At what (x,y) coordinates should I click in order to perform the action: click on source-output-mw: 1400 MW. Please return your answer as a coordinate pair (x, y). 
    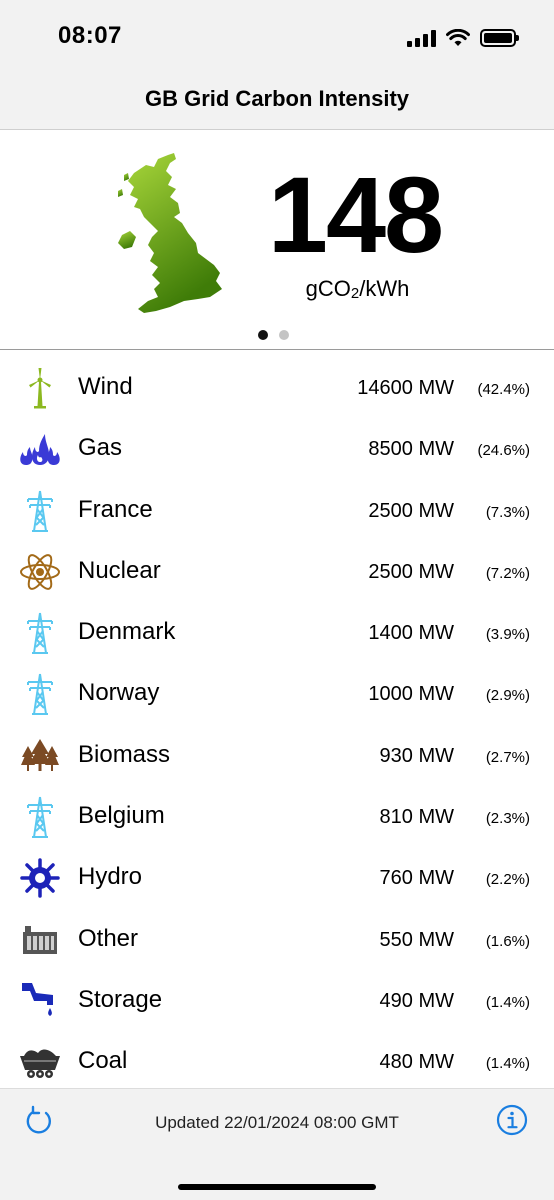
    Looking at the image, I should click on (411, 633).